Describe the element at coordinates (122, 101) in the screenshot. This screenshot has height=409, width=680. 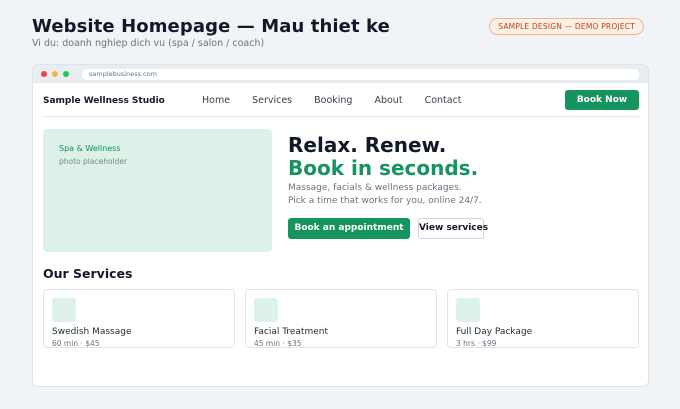
I see `site-brand: Sample Wellness Studio` at that location.